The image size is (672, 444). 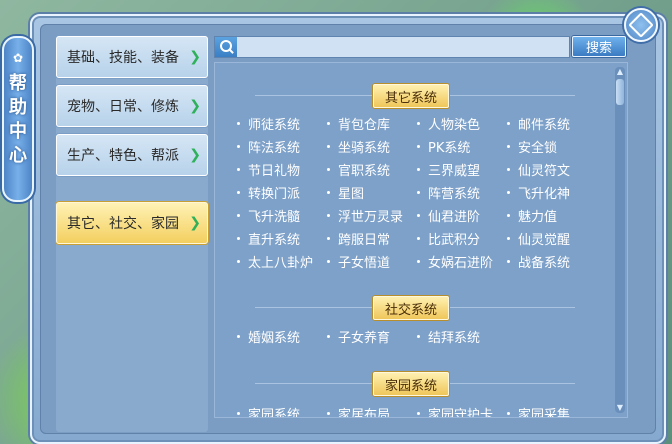 I want to click on help-link: 子女养育, so click(x=372, y=336).